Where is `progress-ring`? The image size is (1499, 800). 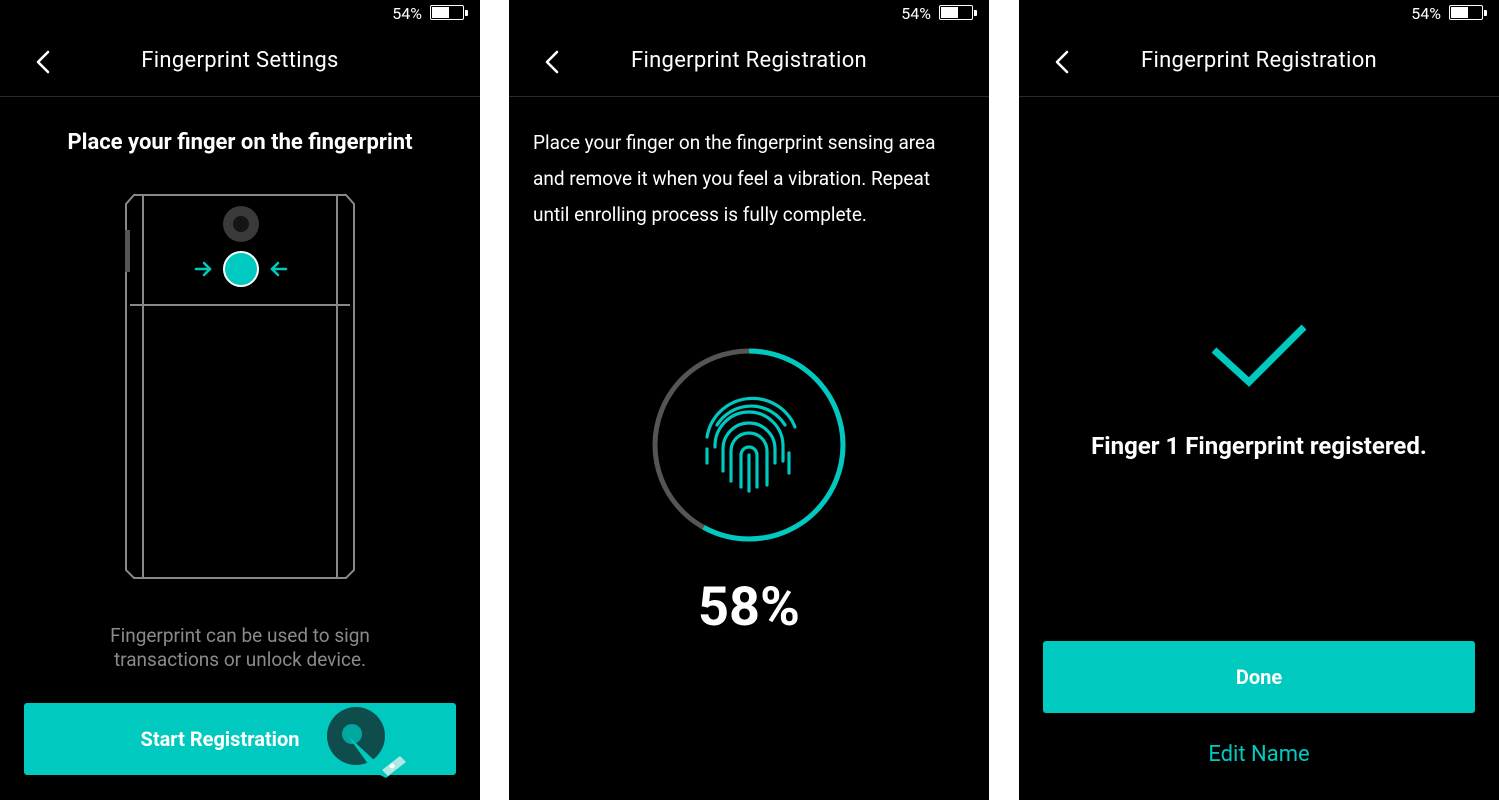
progress-ring is located at coordinates (749, 445).